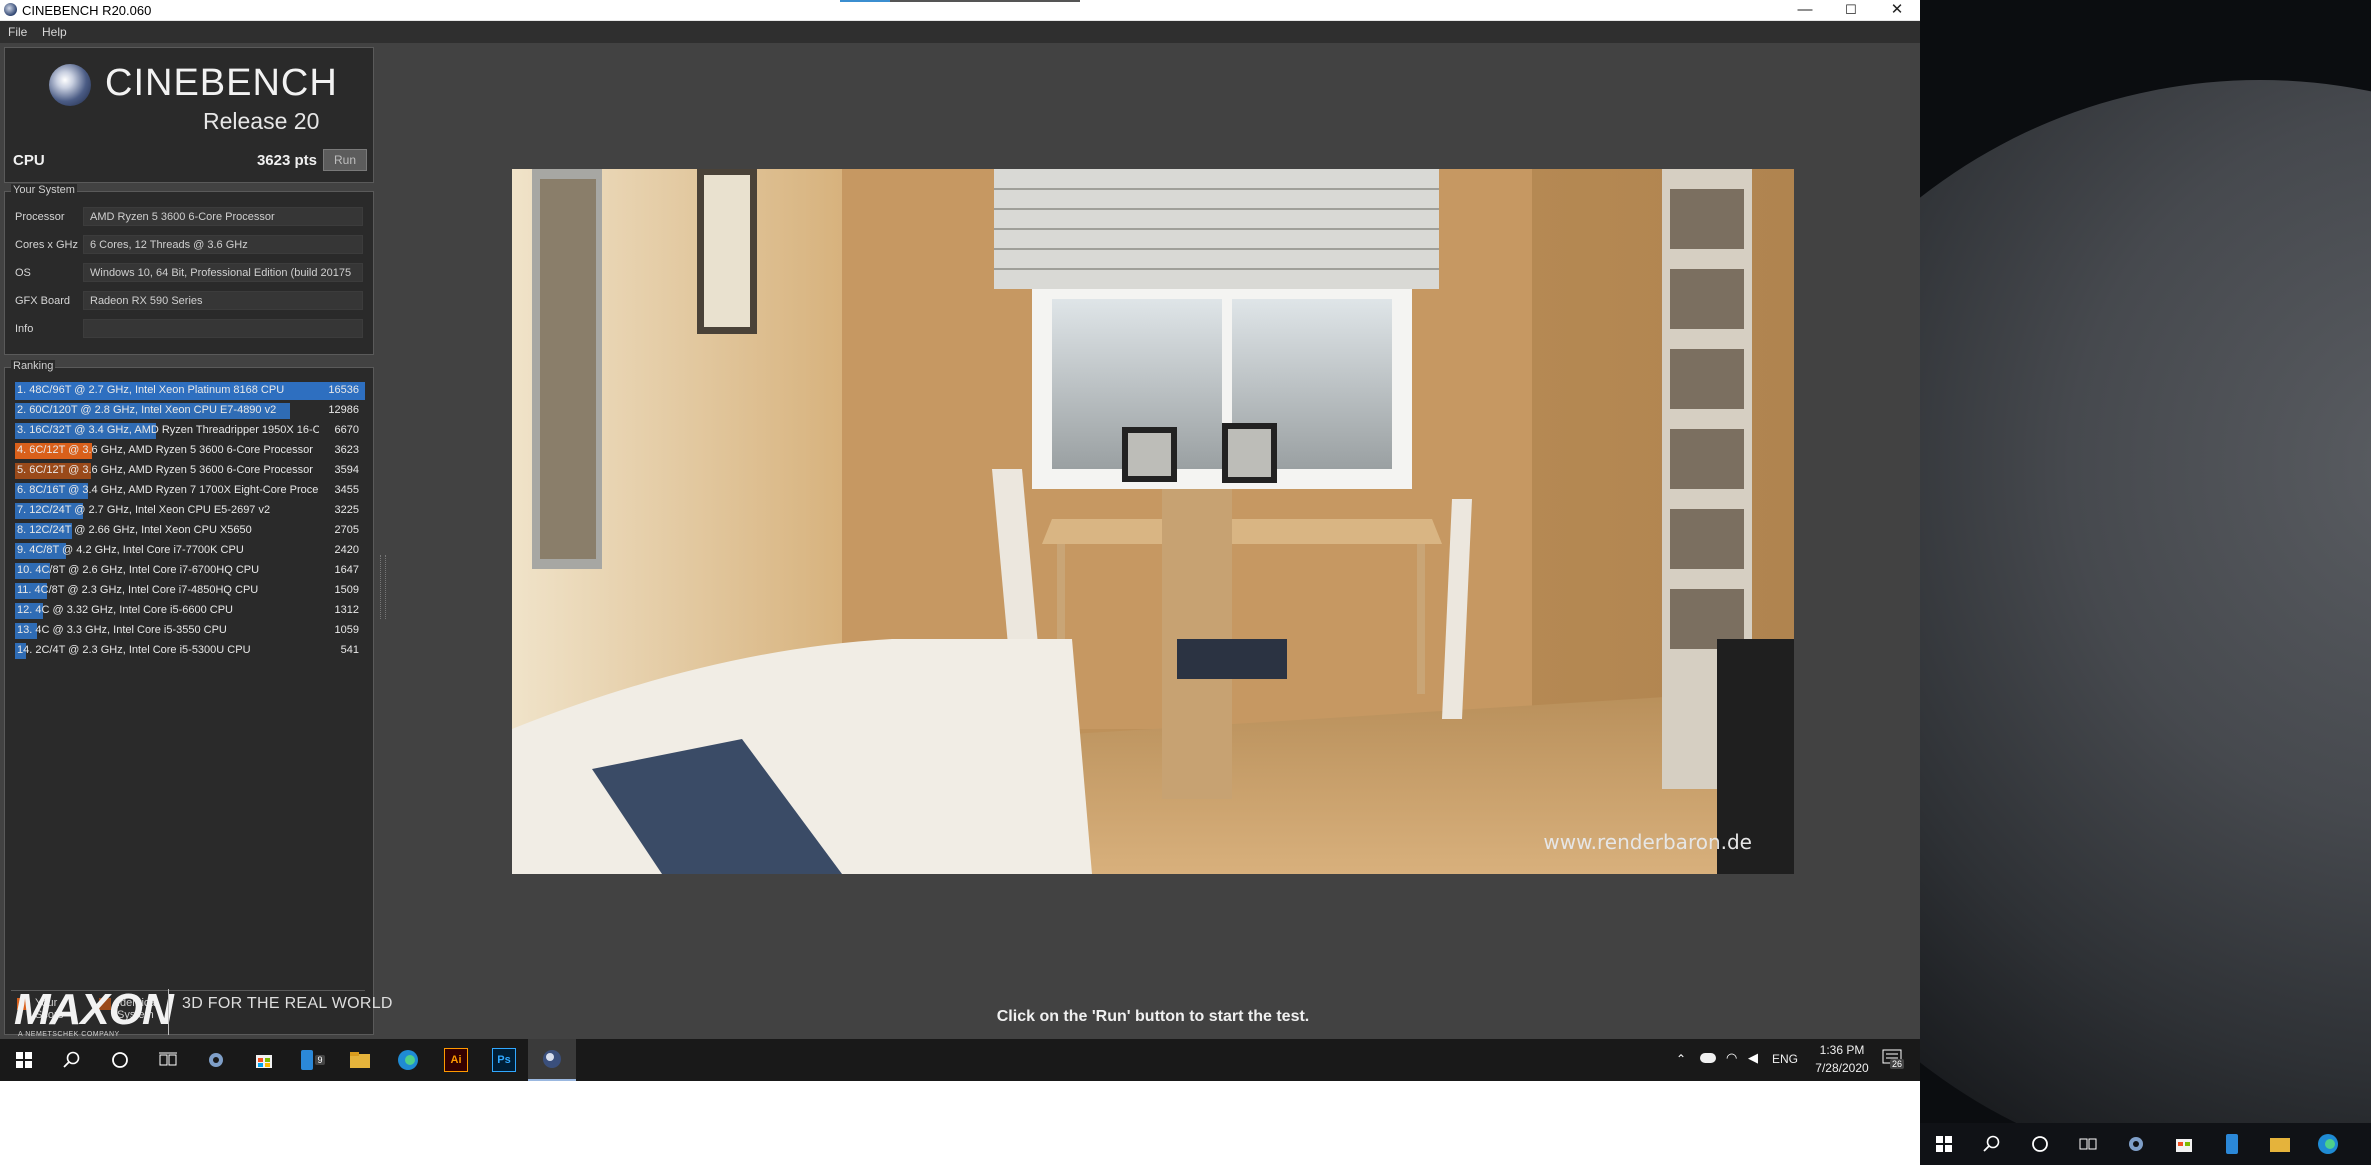 Image resolution: width=2371 pixels, height=1165 pixels. I want to click on secondary-cortana-icon, so click(2040, 1144).